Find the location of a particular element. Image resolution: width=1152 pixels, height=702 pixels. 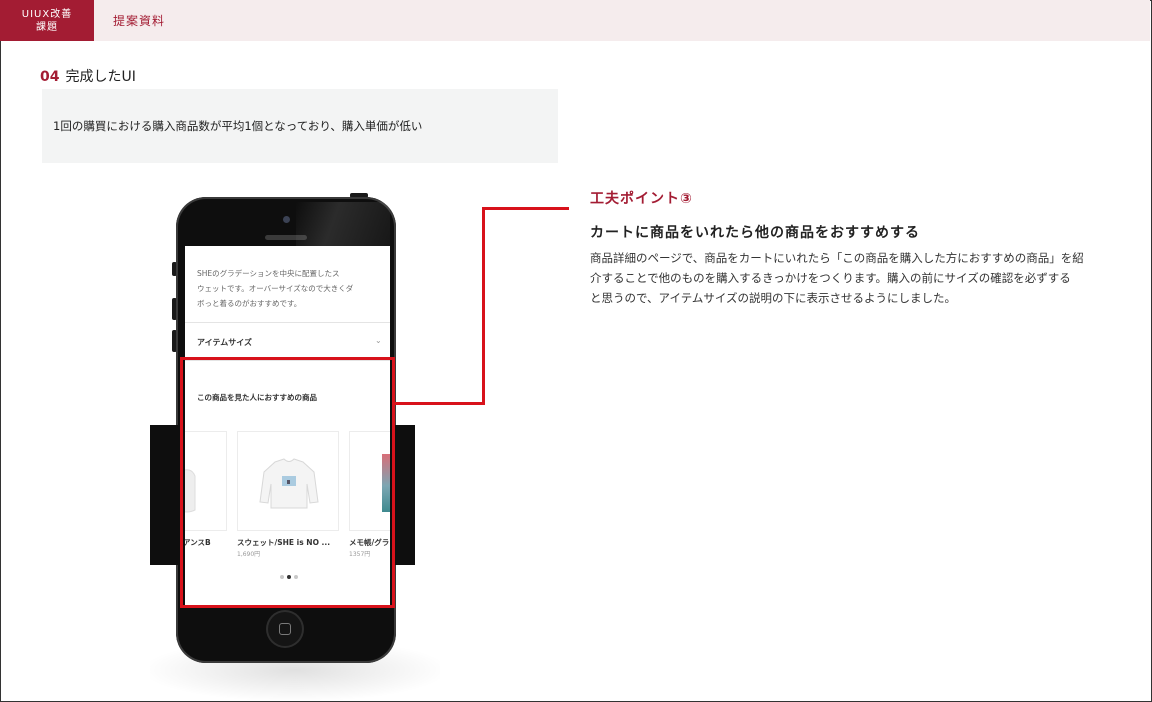

description-line: ボっと着るのがおすすめです。 is located at coordinates (249, 303).